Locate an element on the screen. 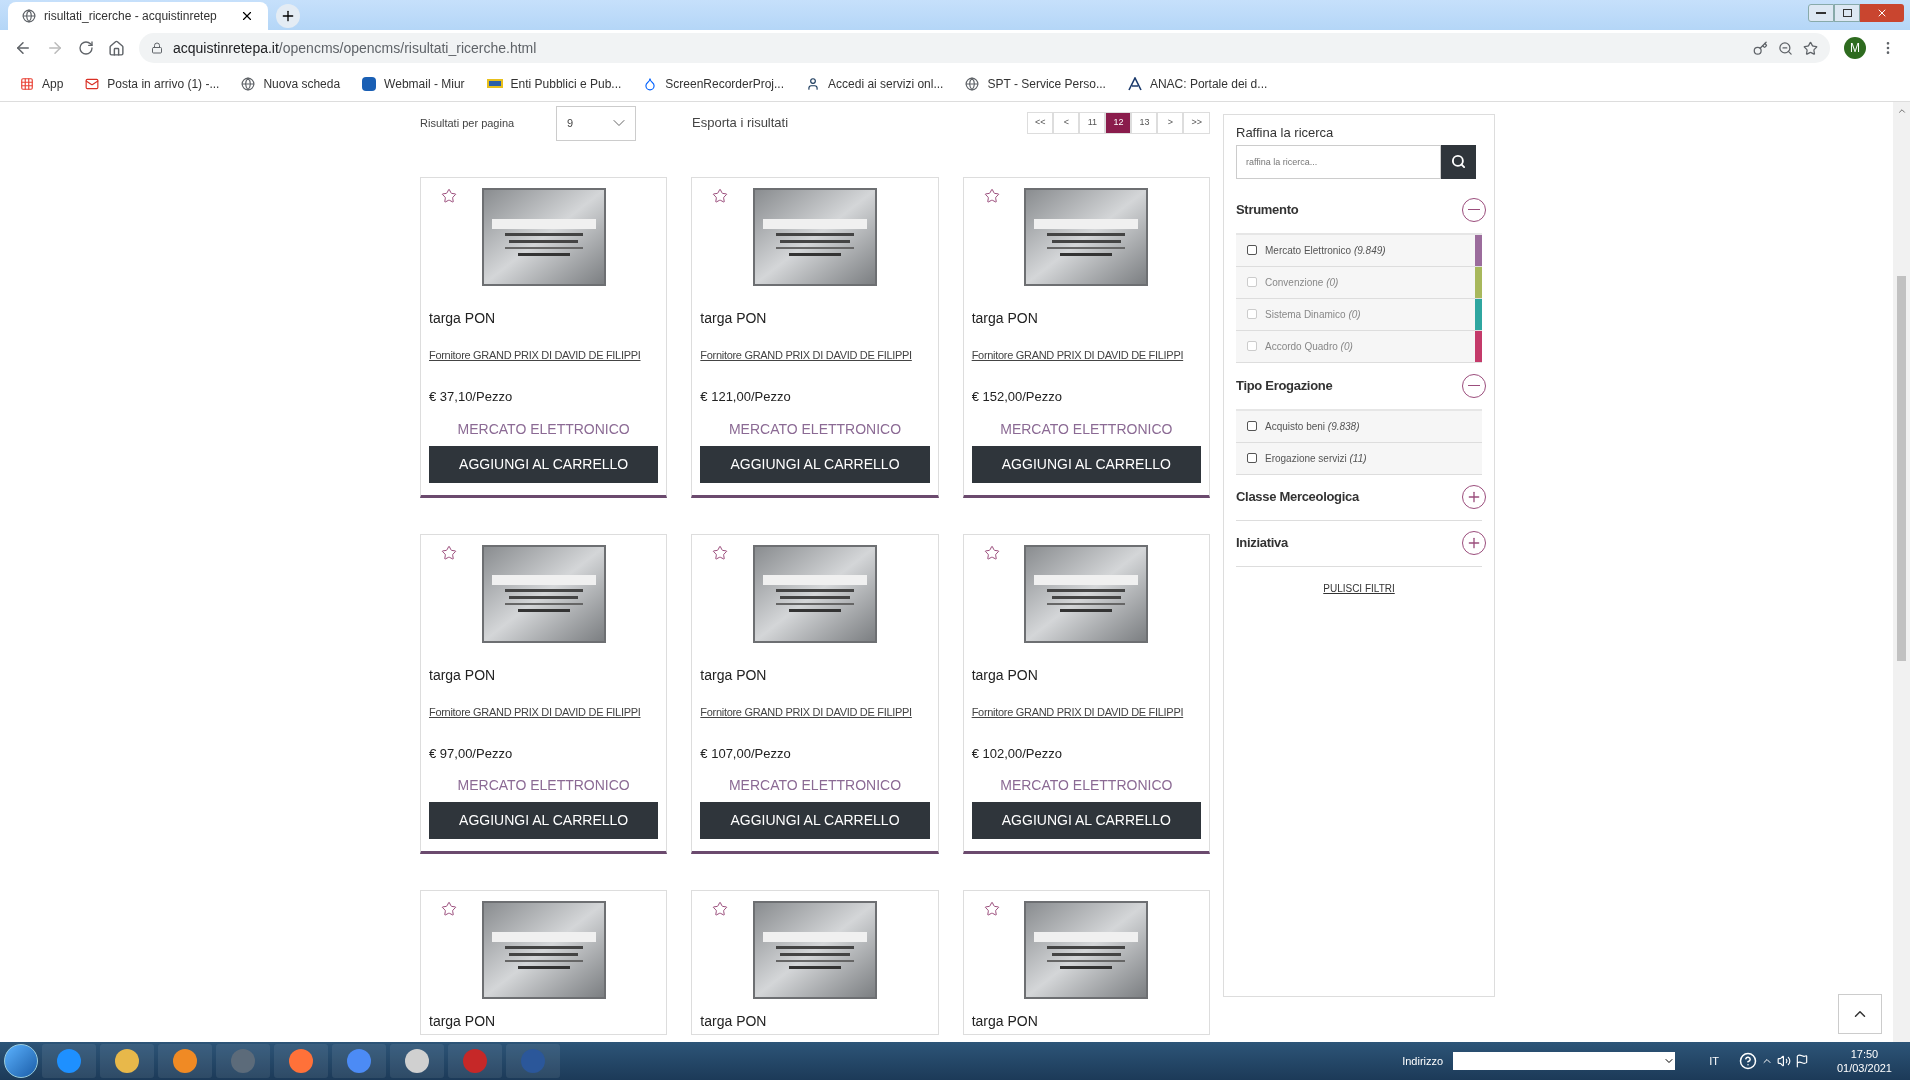 The height and width of the screenshot is (1080, 1910). search-icon is located at coordinates (1458, 161).